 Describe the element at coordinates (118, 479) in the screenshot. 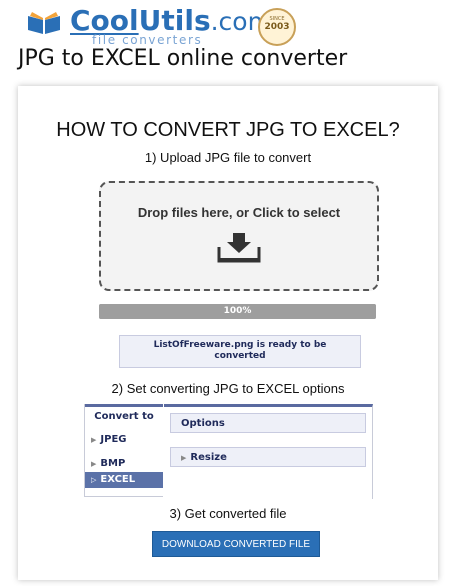

I see `format-label: EXCEL` at that location.